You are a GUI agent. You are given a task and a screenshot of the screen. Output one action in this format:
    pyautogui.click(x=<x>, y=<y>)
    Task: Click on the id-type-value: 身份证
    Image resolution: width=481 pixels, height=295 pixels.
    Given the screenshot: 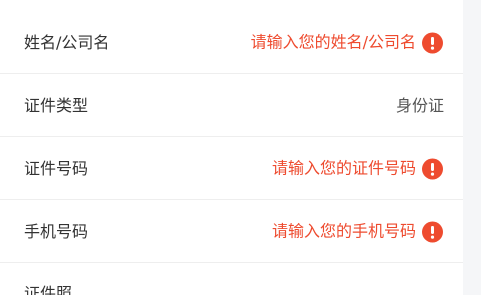 What is the action you would take?
    pyautogui.click(x=419, y=105)
    